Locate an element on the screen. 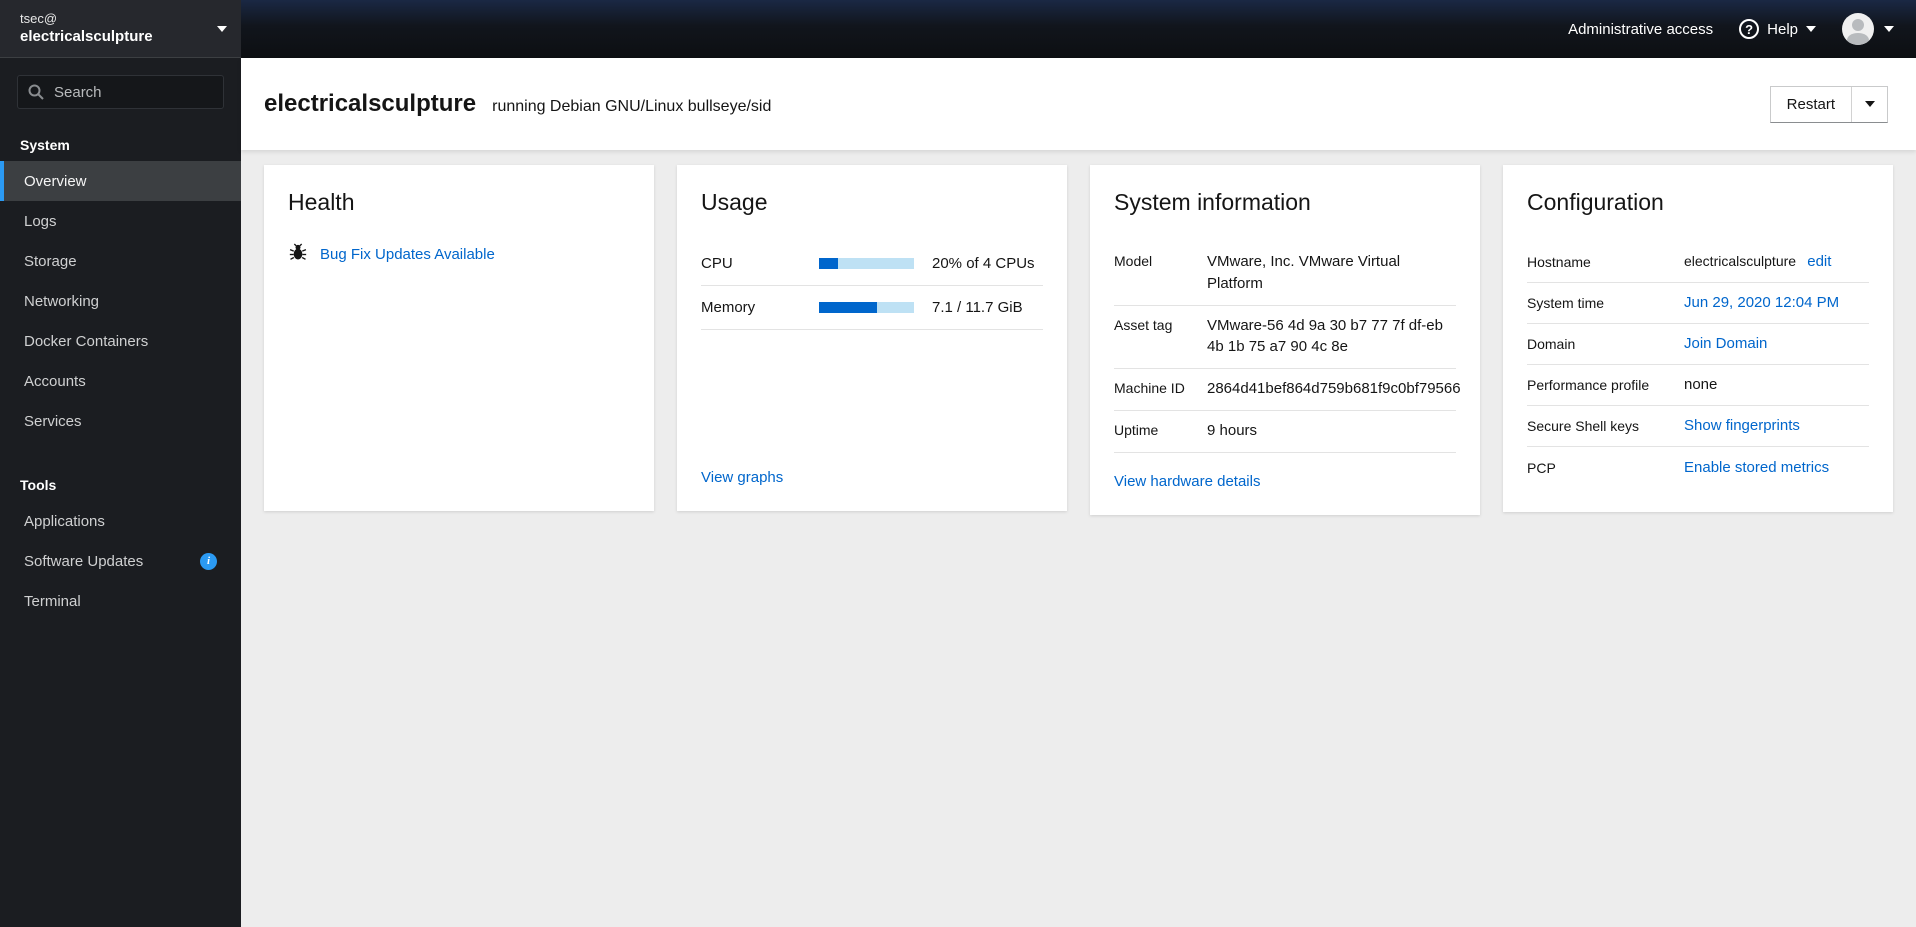 The image size is (1916, 927). avatar is located at coordinates (1858, 29).